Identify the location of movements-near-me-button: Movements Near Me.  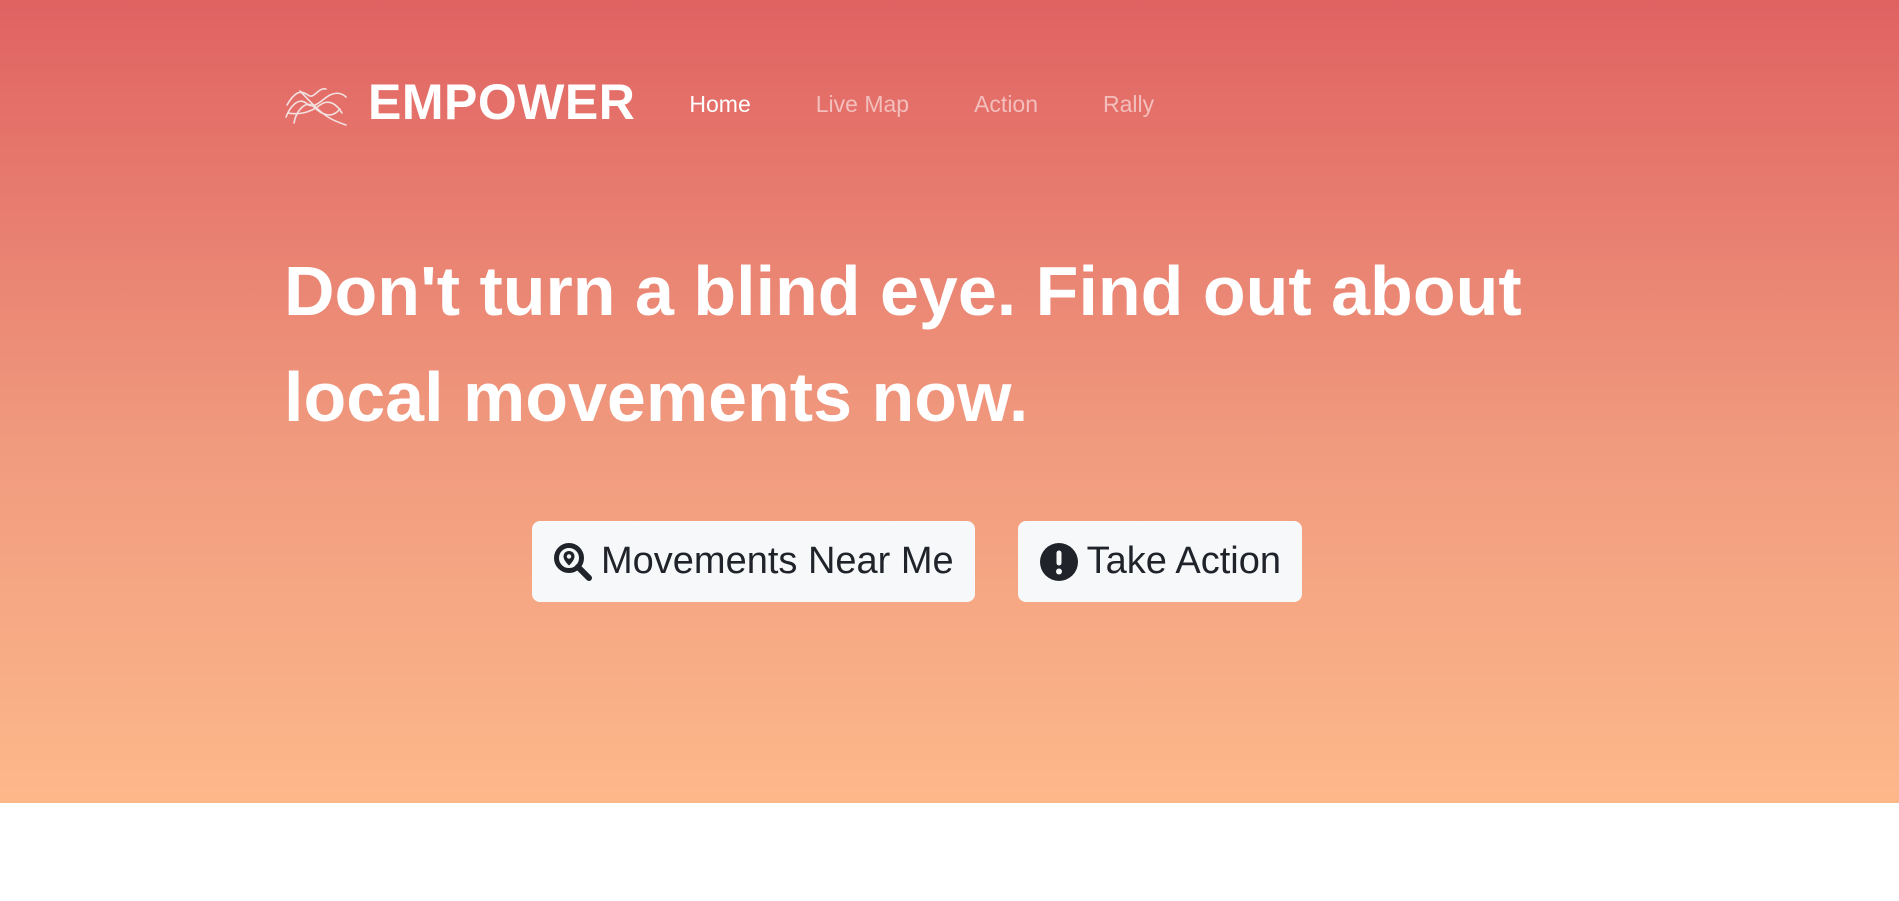
(753, 561).